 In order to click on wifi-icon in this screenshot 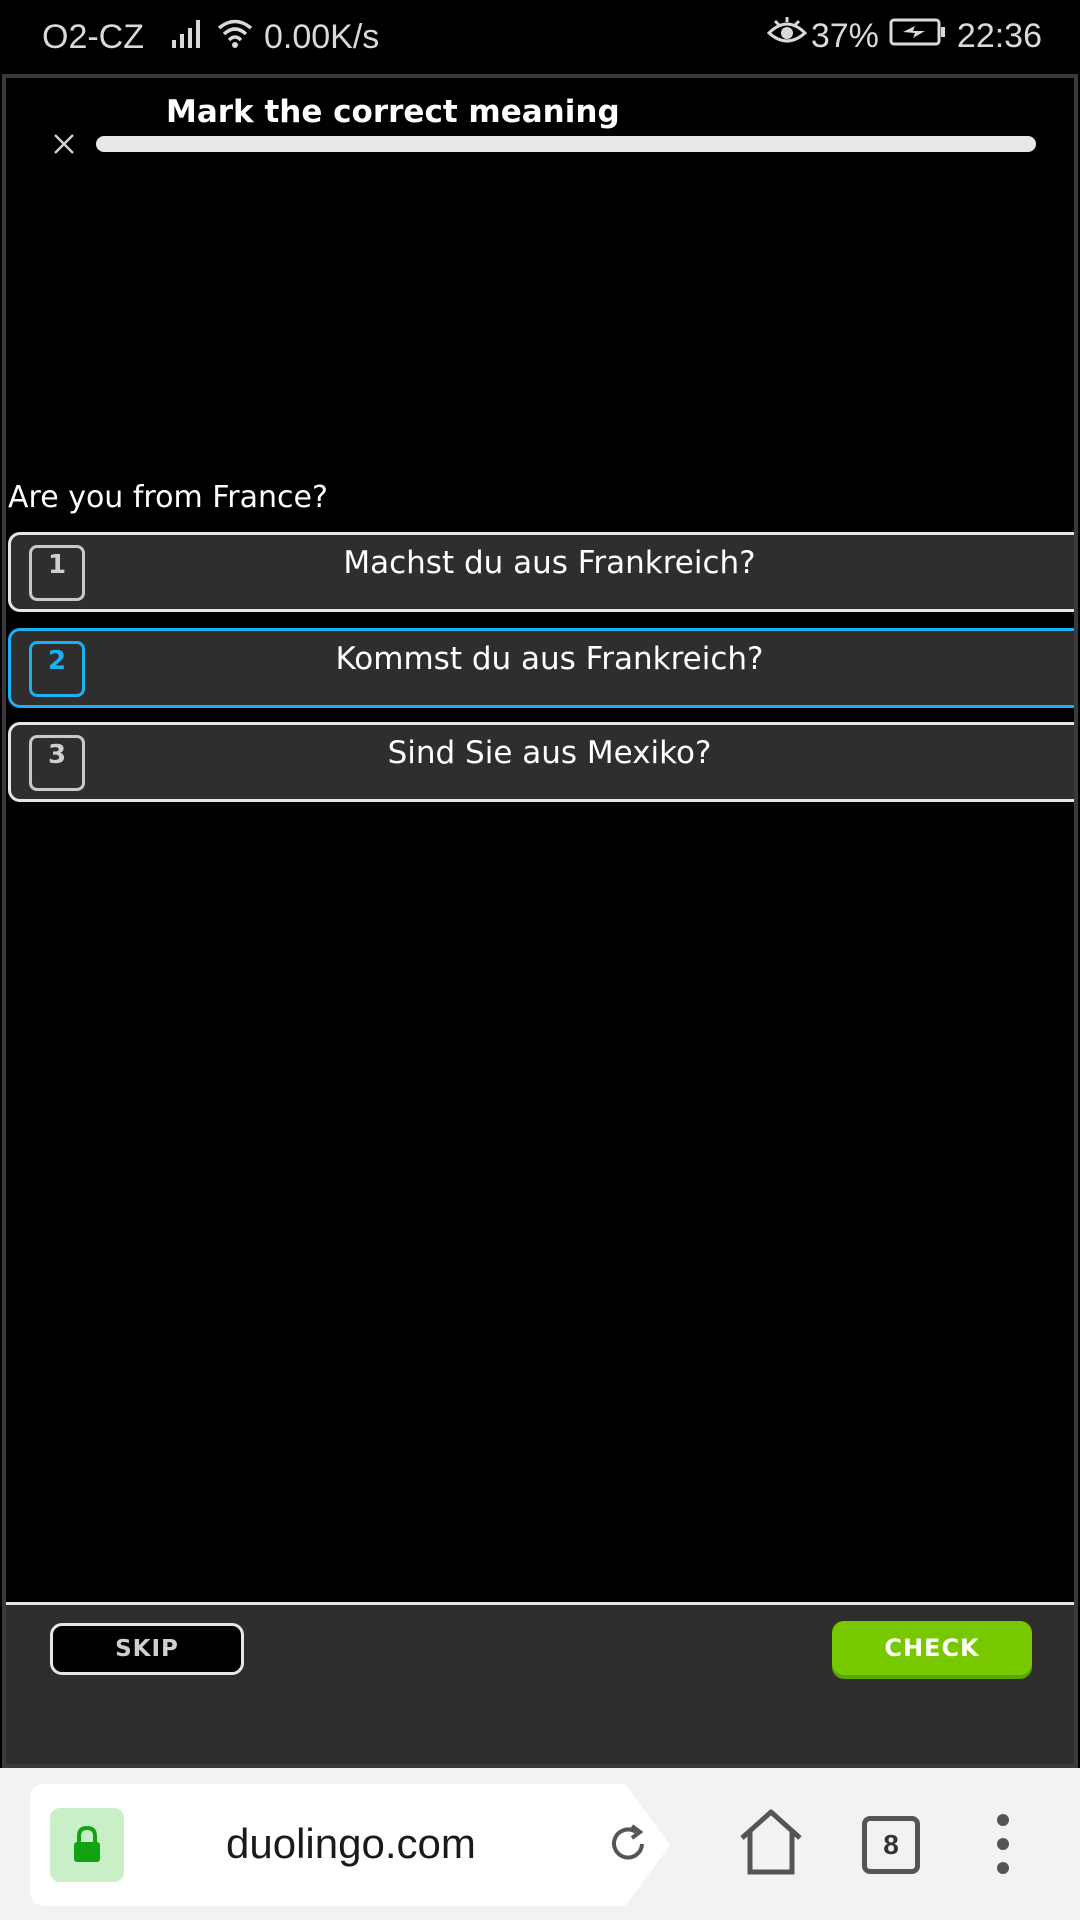, I will do `click(235, 37)`.